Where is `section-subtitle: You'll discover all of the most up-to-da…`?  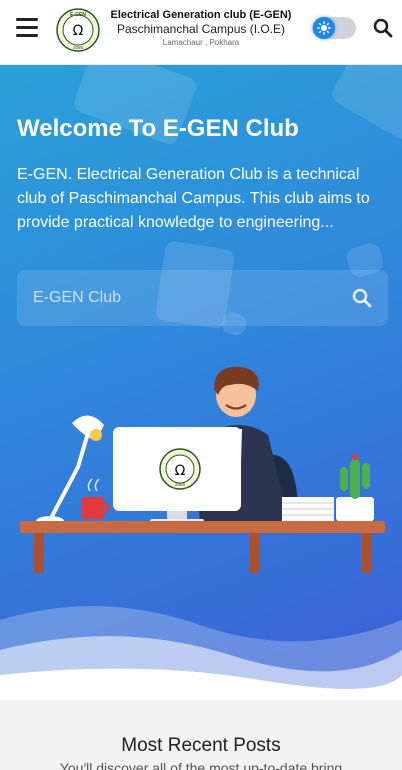 section-subtitle: You'll discover all of the most up-to-da… is located at coordinates (201, 765).